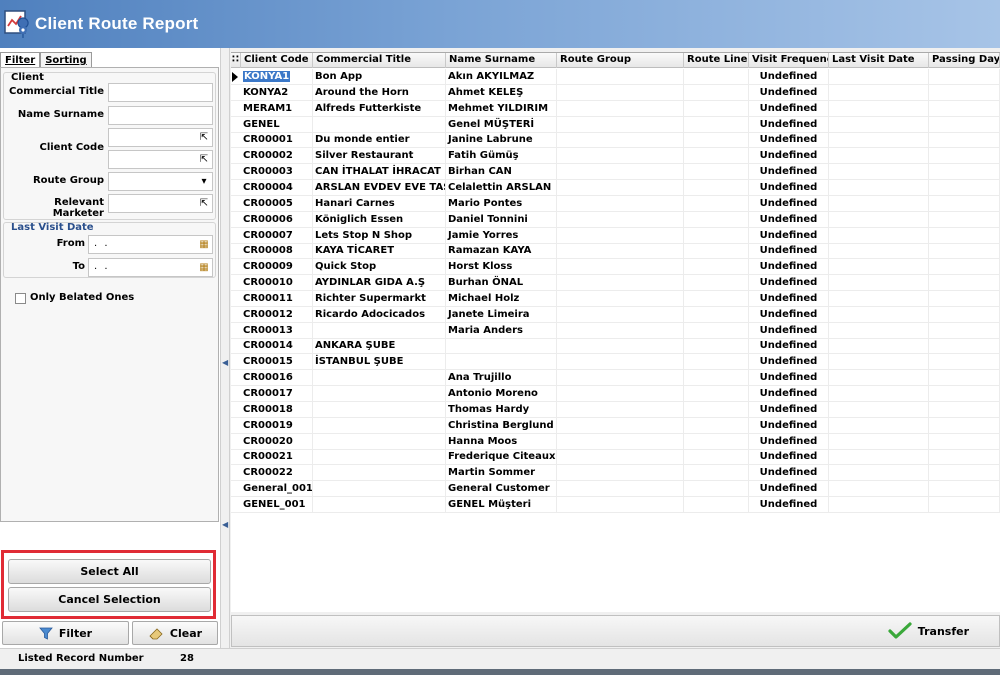 This screenshot has width=1000, height=675. Describe the element at coordinates (160, 159) in the screenshot. I see `client-code-to-input: ⇱` at that location.